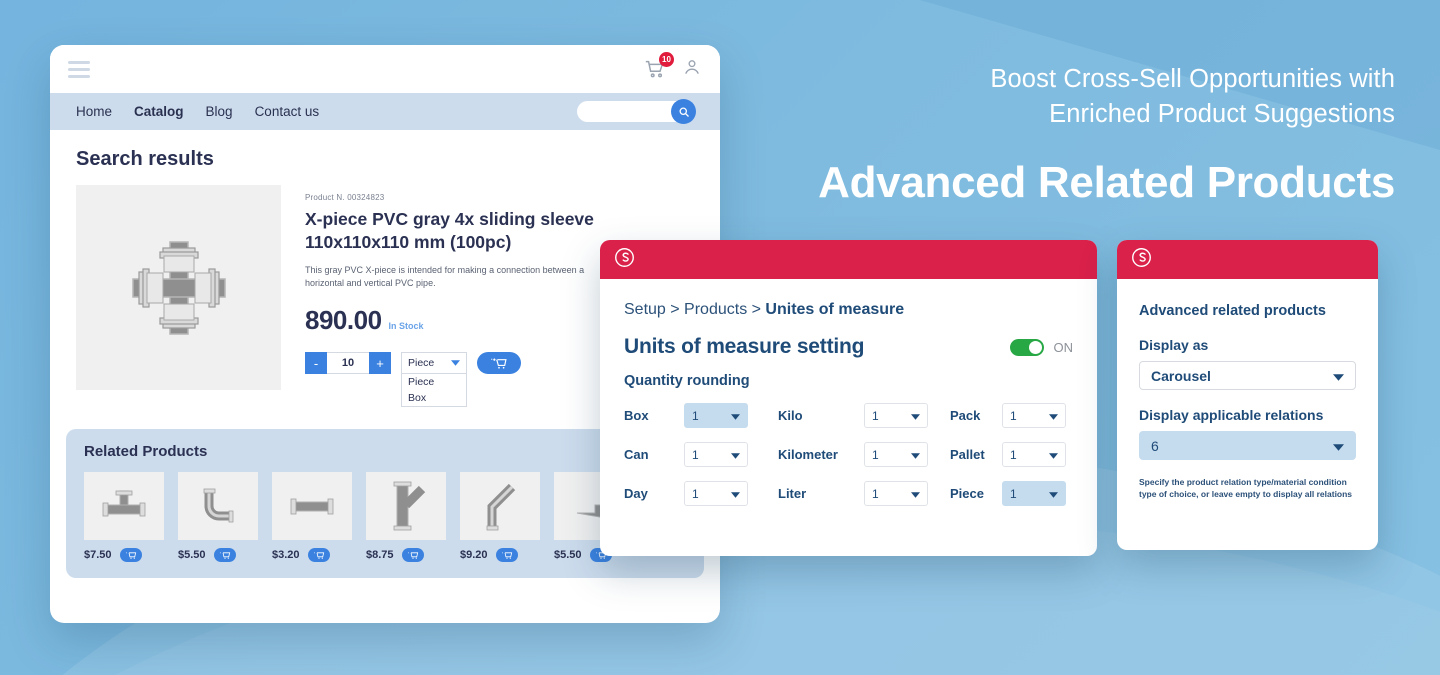  Describe the element at coordinates (380, 363) in the screenshot. I see `quantity-increase-button: +` at that location.